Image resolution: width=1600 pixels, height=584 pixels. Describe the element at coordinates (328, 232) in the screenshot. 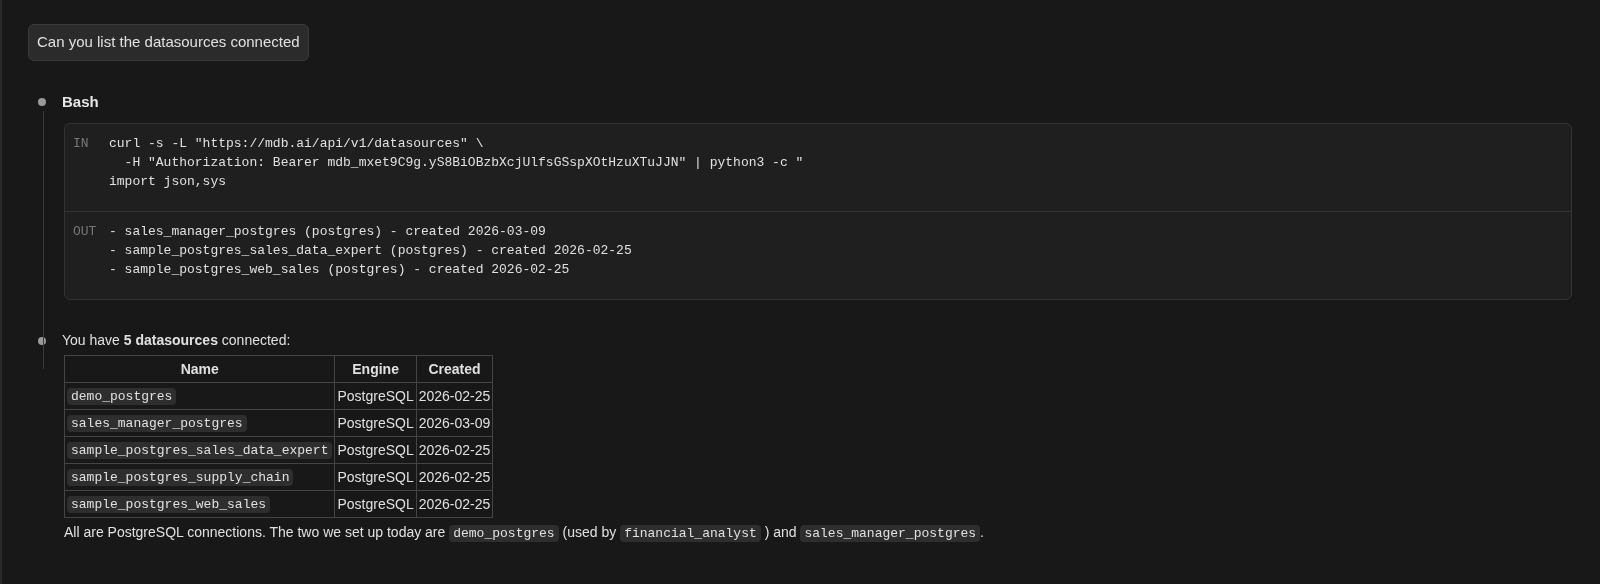

I see `output-line: - sales_manager_postgres (postgres) - created 2026-03-09` at that location.